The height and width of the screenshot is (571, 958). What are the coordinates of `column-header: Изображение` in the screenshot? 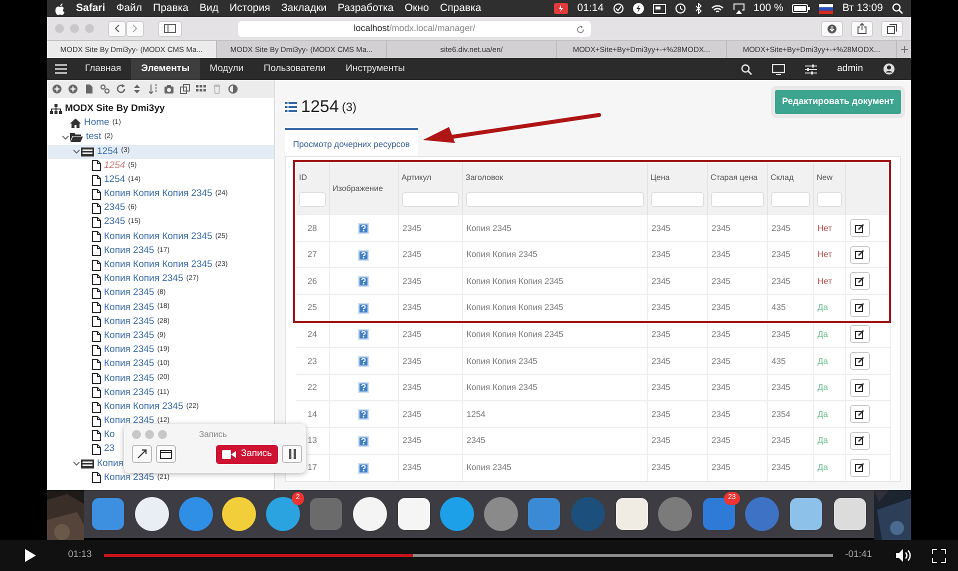 It's located at (357, 188).